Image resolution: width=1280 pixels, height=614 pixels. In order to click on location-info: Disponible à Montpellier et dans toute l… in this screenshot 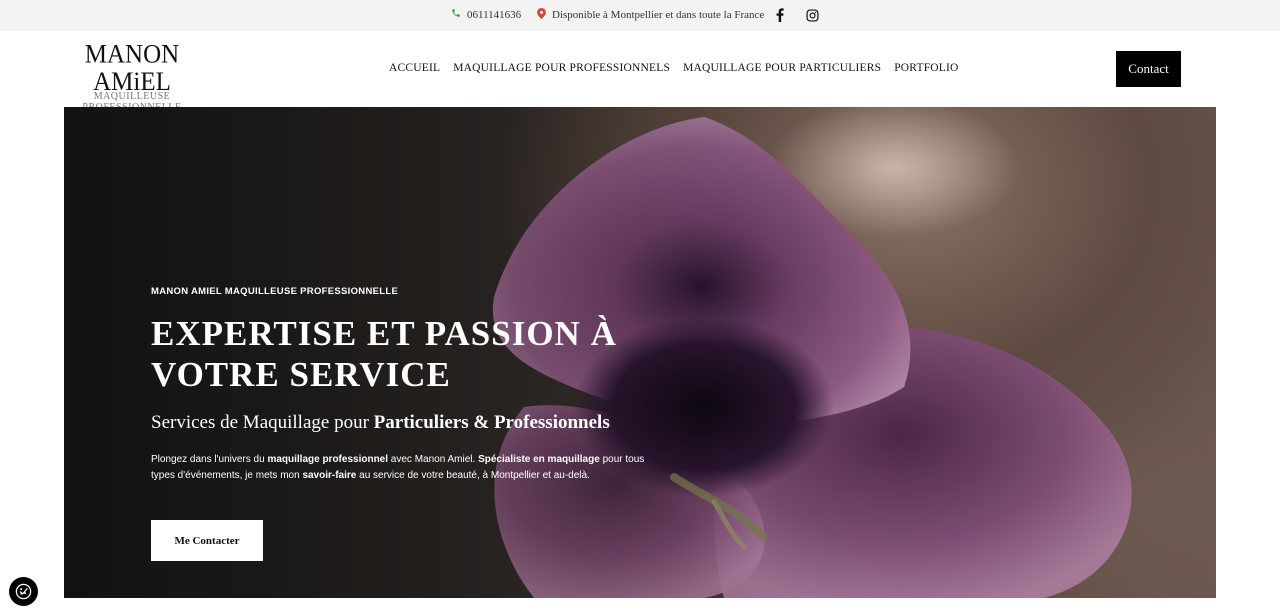, I will do `click(650, 15)`.